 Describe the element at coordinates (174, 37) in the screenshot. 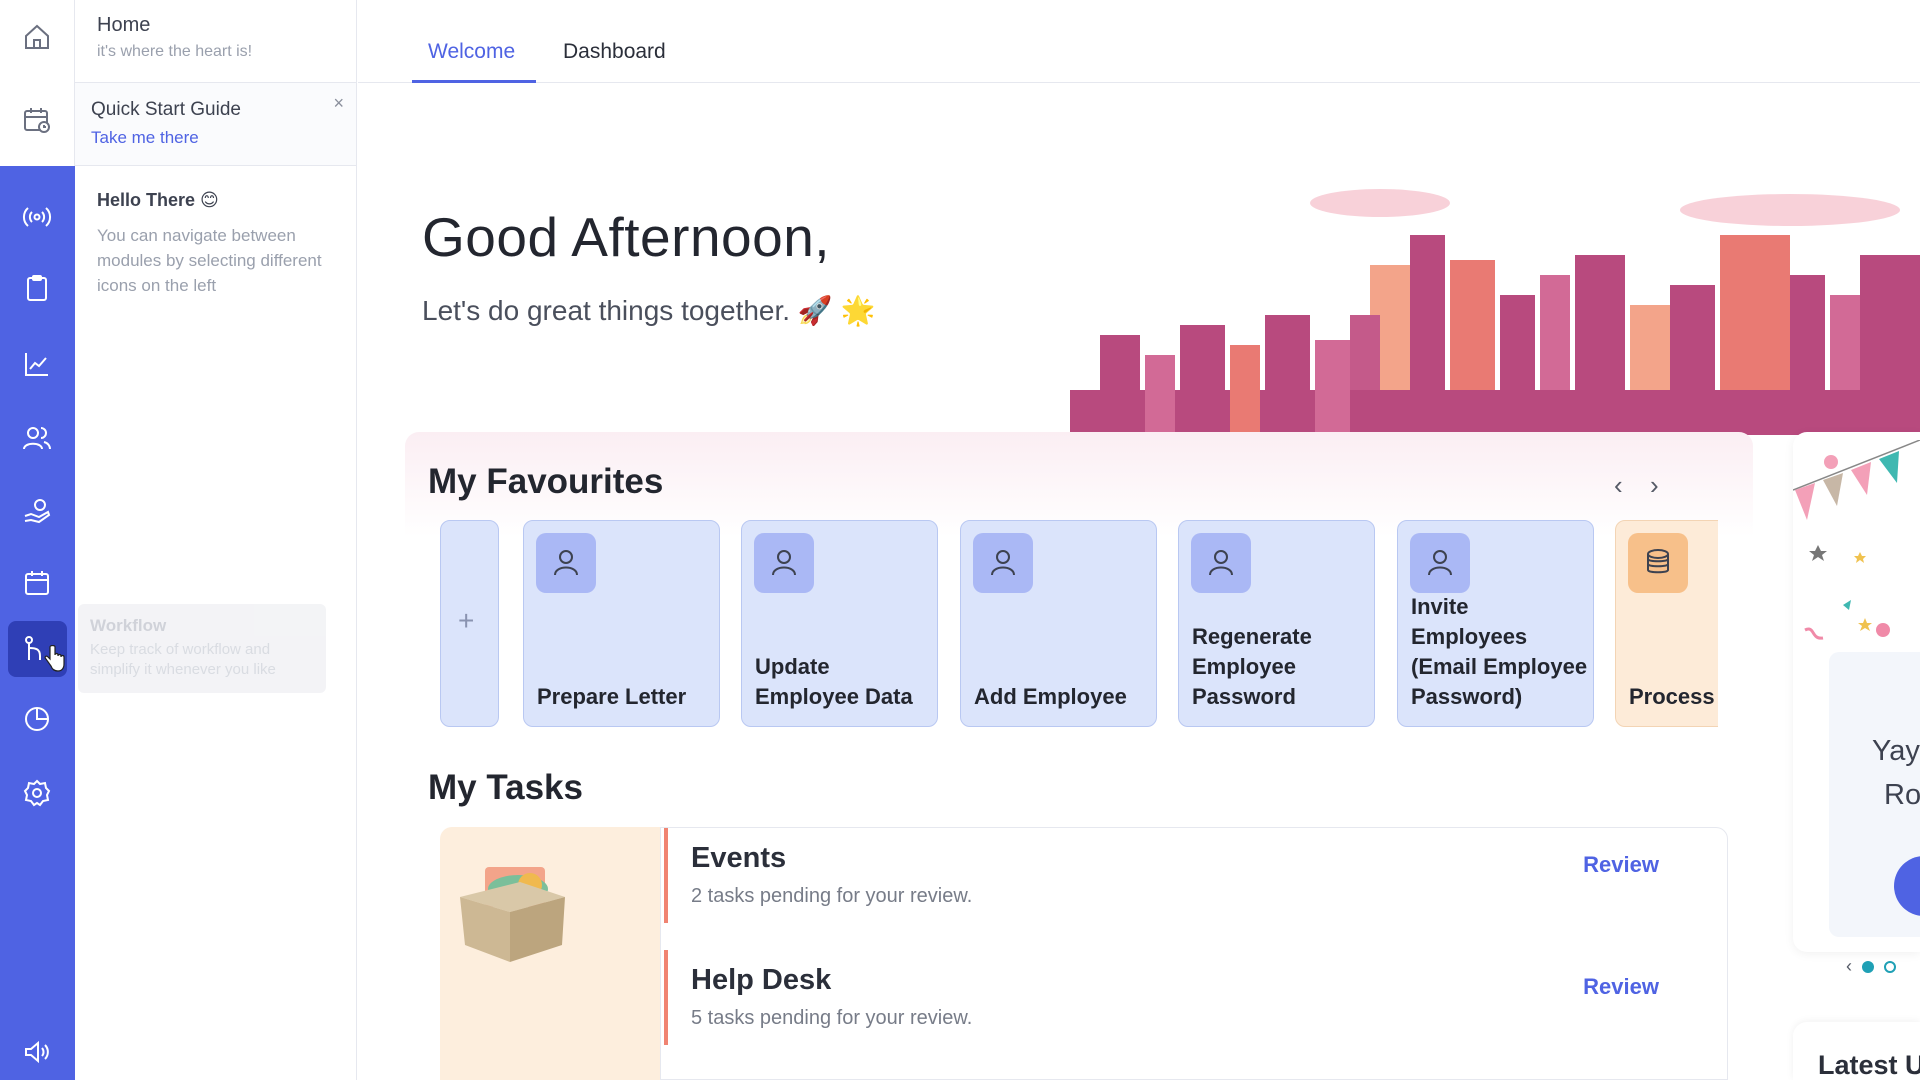

I see `home-header: Home it's where the heart is!` at that location.